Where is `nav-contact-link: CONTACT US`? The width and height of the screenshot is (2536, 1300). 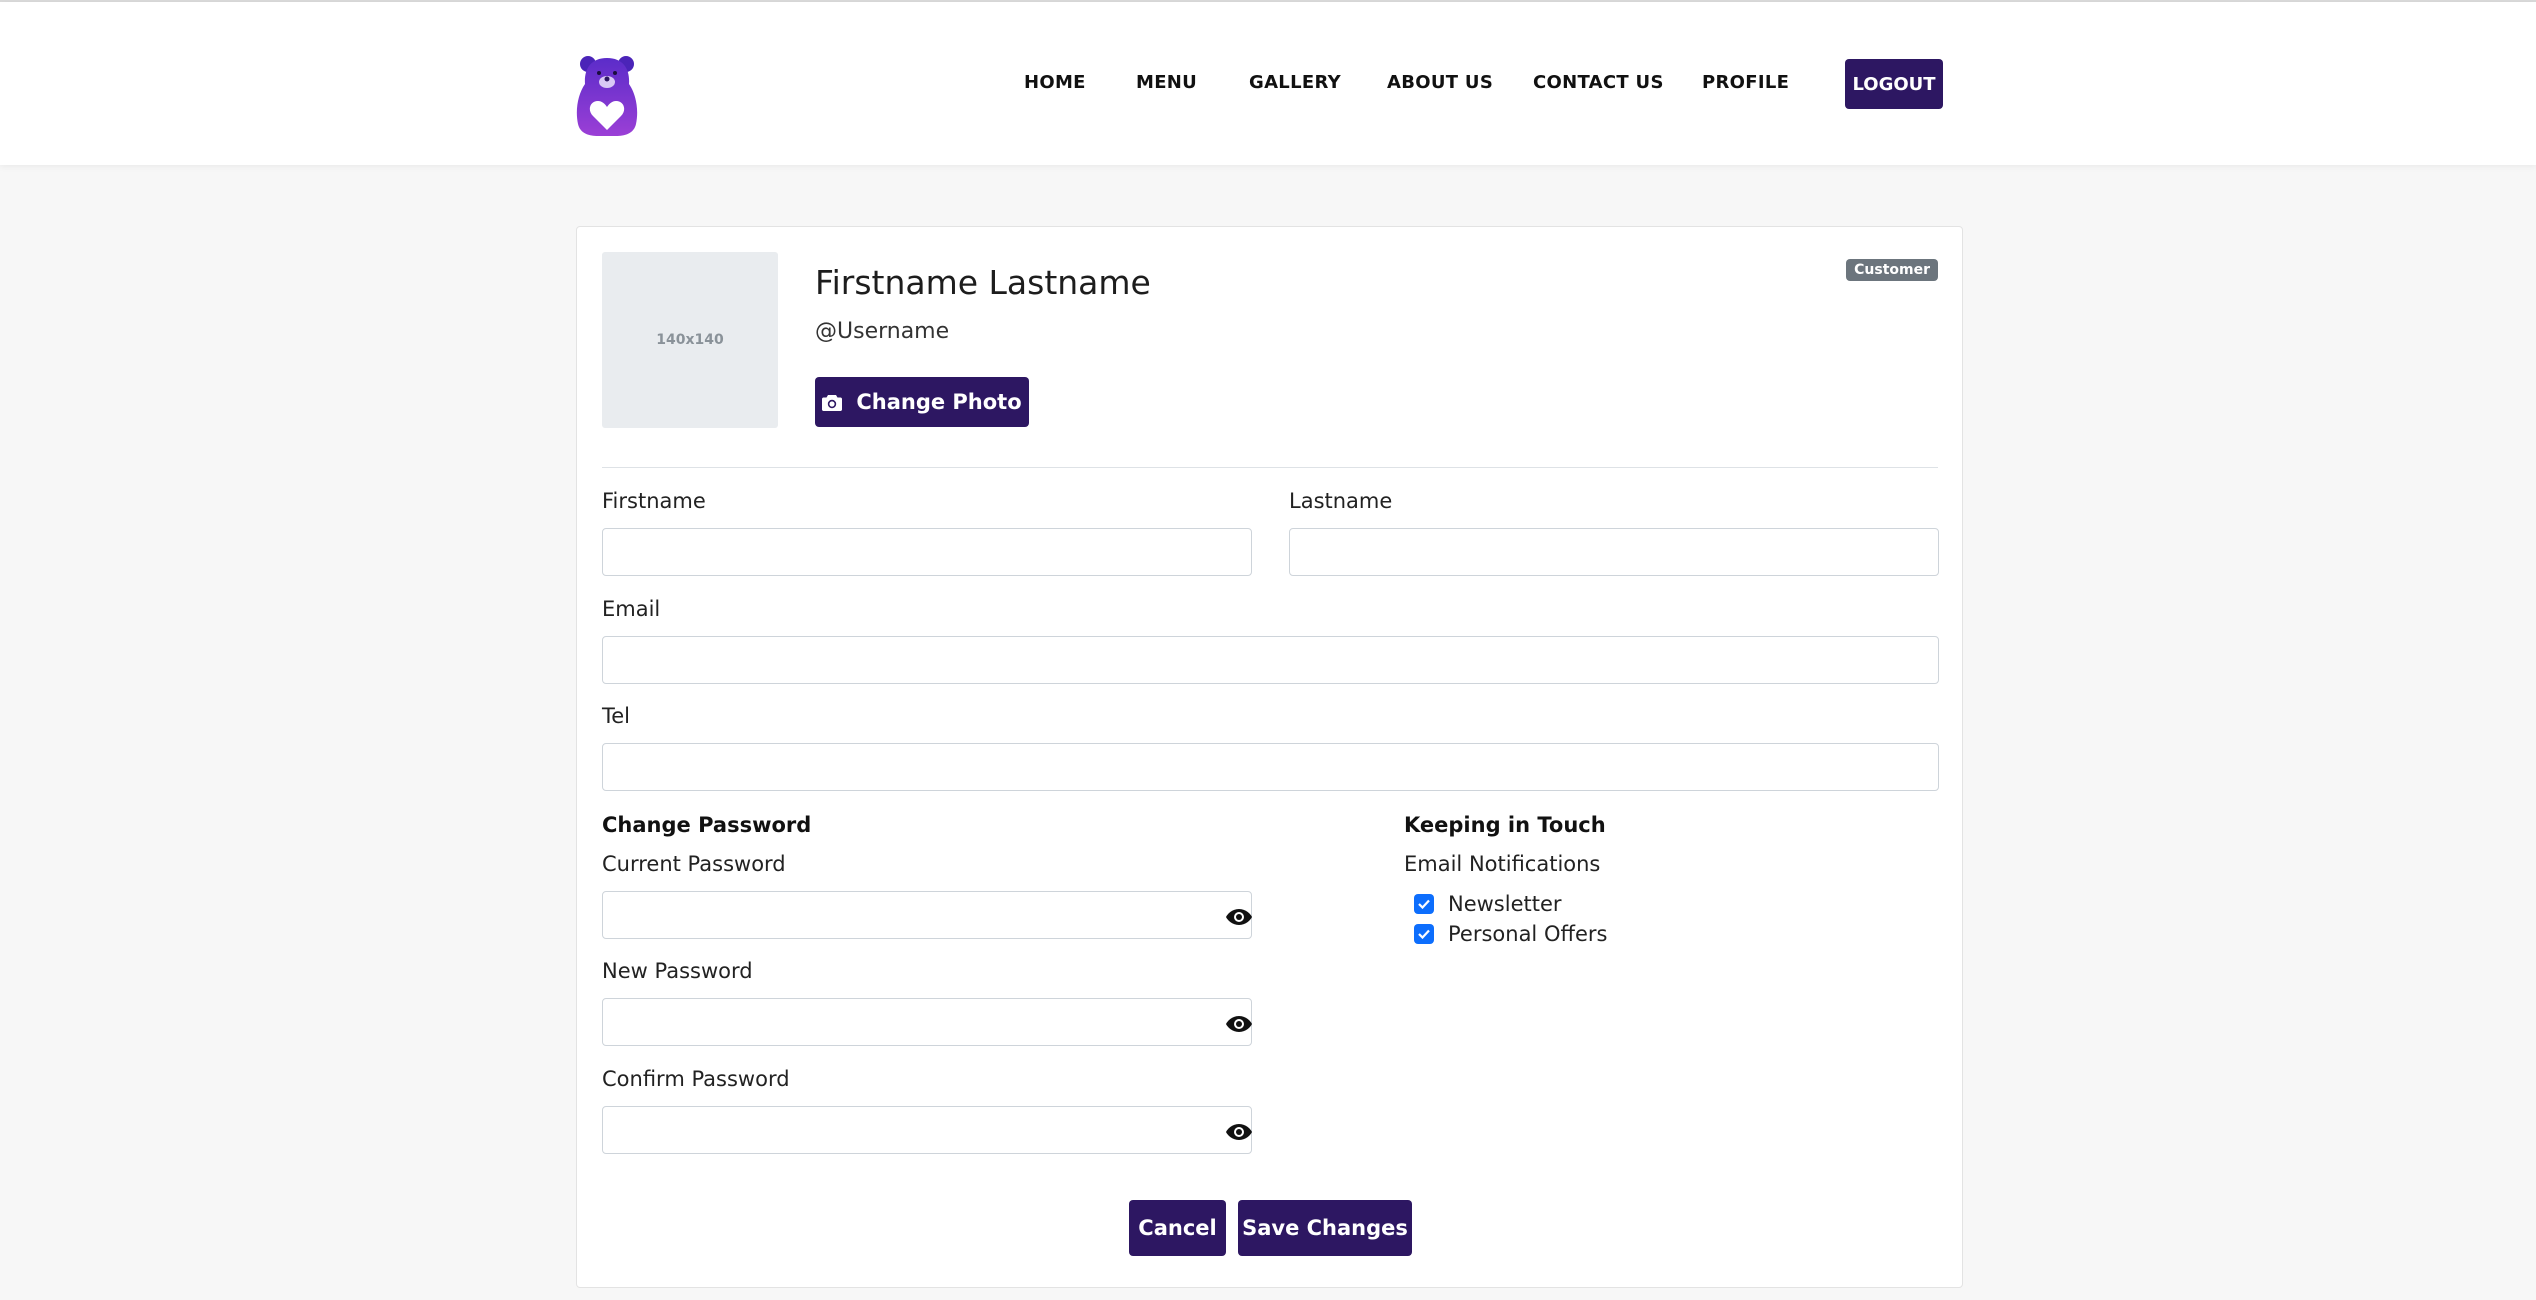
nav-contact-link: CONTACT US is located at coordinates (1598, 82).